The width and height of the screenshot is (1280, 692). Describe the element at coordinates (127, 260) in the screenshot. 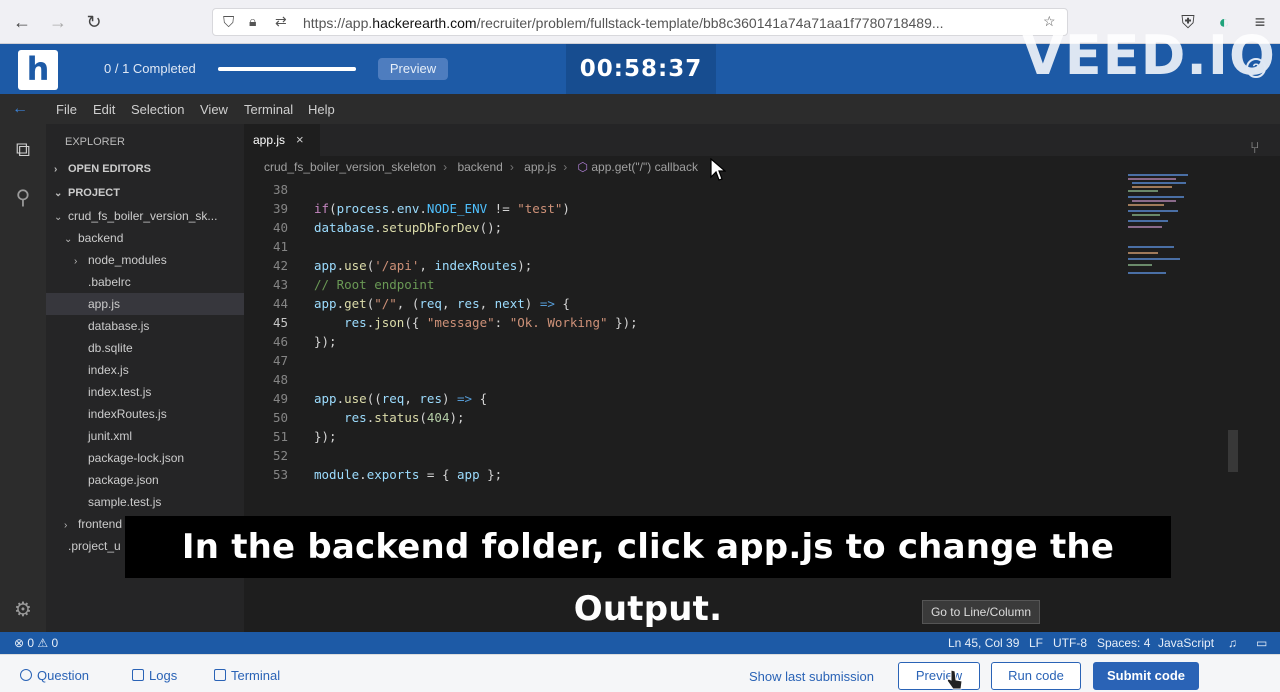

I see `tree-item-label: node_modules` at that location.